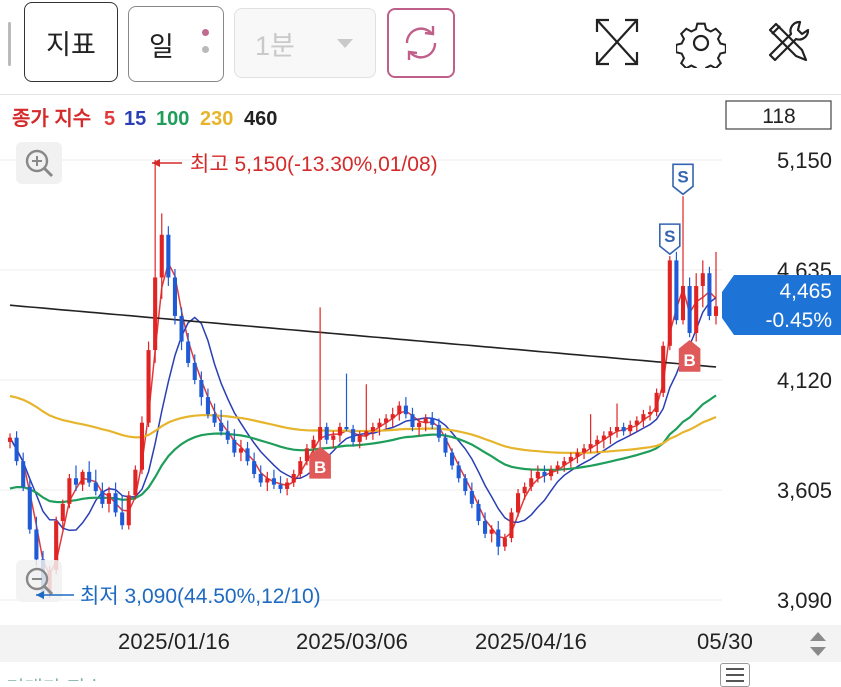 This screenshot has height=687, width=841. What do you see at coordinates (51, 118) in the screenshot?
I see `indicator-header-label: 종가 지수` at bounding box center [51, 118].